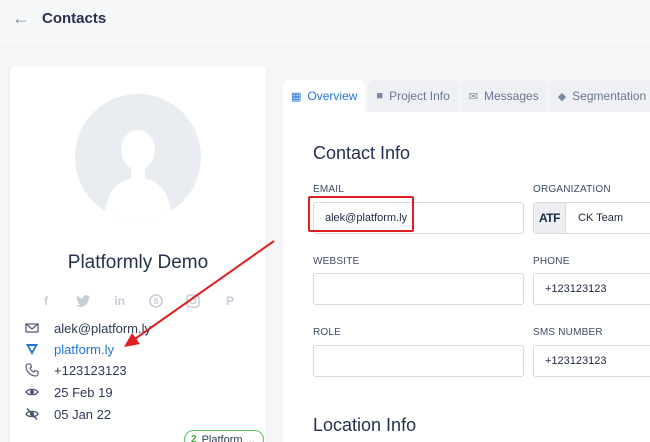 The height and width of the screenshot is (442, 650). I want to click on grid-icon: ▦, so click(296, 96).